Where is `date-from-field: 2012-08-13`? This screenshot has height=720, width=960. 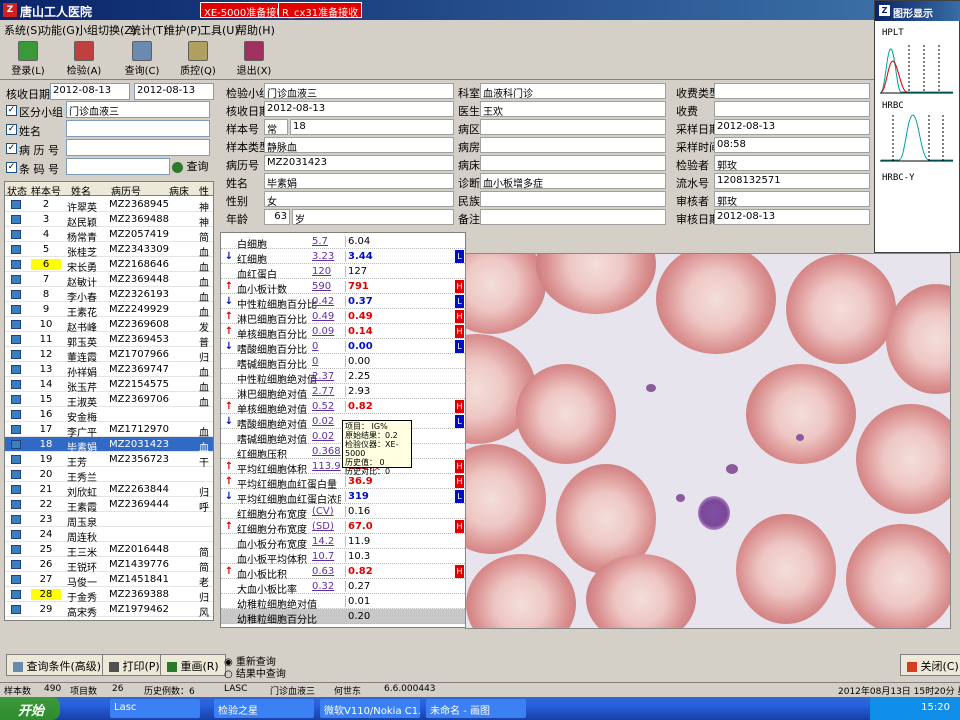
date-from-field: 2012-08-13 is located at coordinates (90, 91).